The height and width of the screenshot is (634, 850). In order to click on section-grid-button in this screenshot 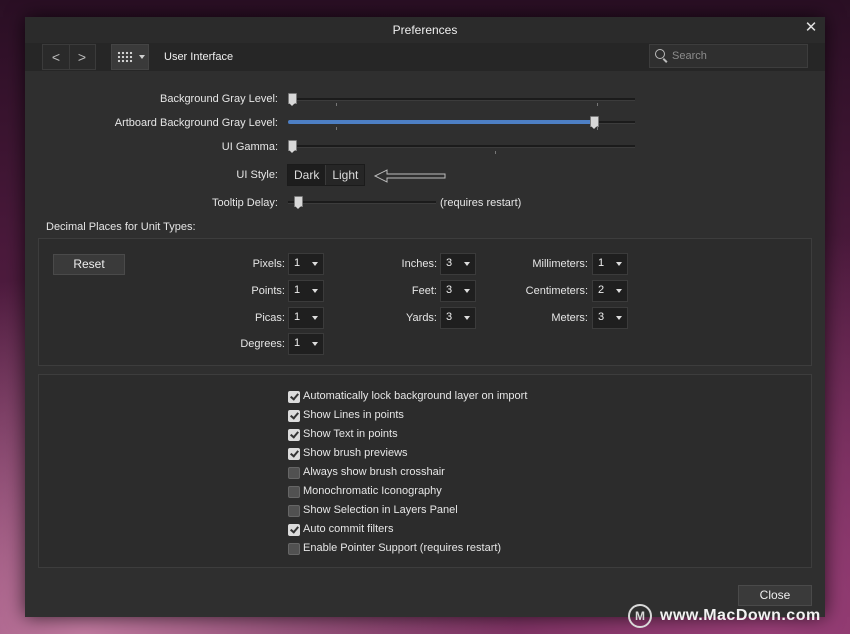, I will do `click(130, 57)`.